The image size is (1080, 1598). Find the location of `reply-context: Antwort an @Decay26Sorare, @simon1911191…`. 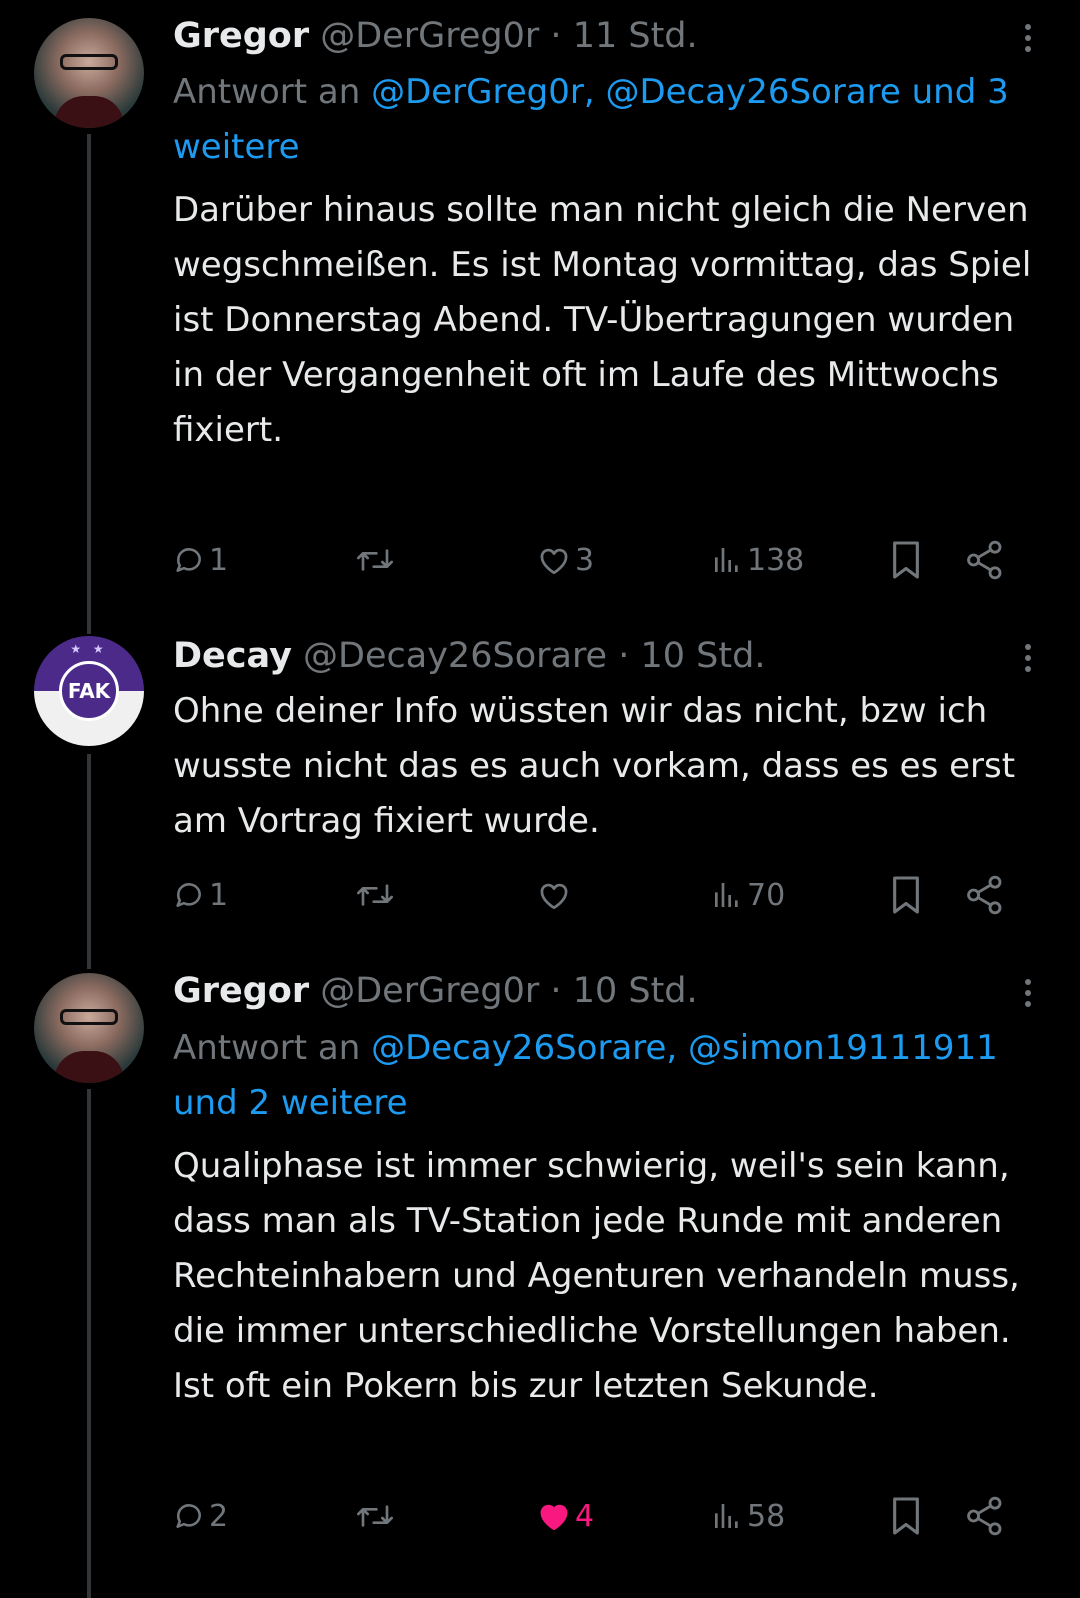

reply-context: Antwort an @Decay26Sorare, @simon1911191… is located at coordinates (603, 1076).